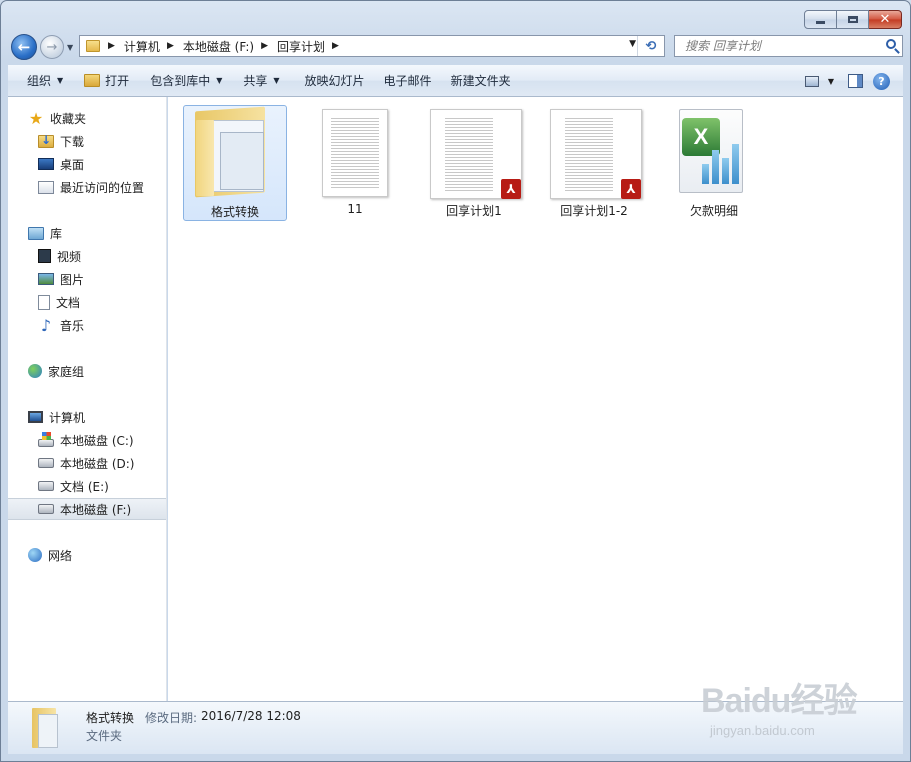 This screenshot has height=762, width=911. I want to click on refresh-button: ⟲, so click(650, 46).